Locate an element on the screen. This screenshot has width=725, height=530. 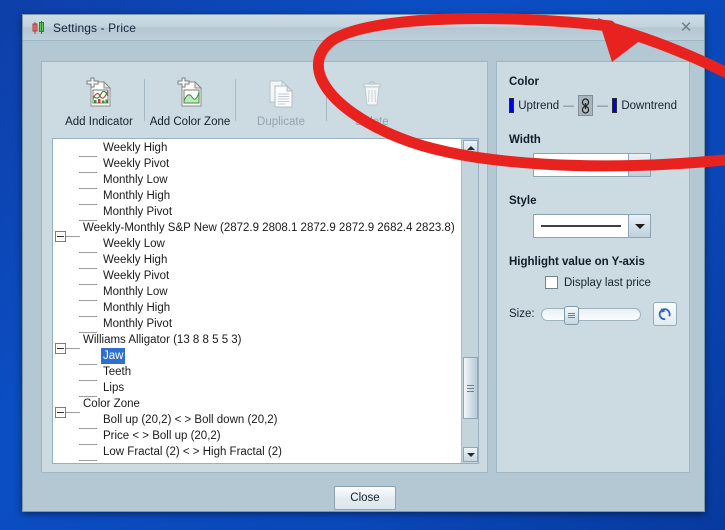
tree-item-label: Lips is located at coordinates (114, 388).